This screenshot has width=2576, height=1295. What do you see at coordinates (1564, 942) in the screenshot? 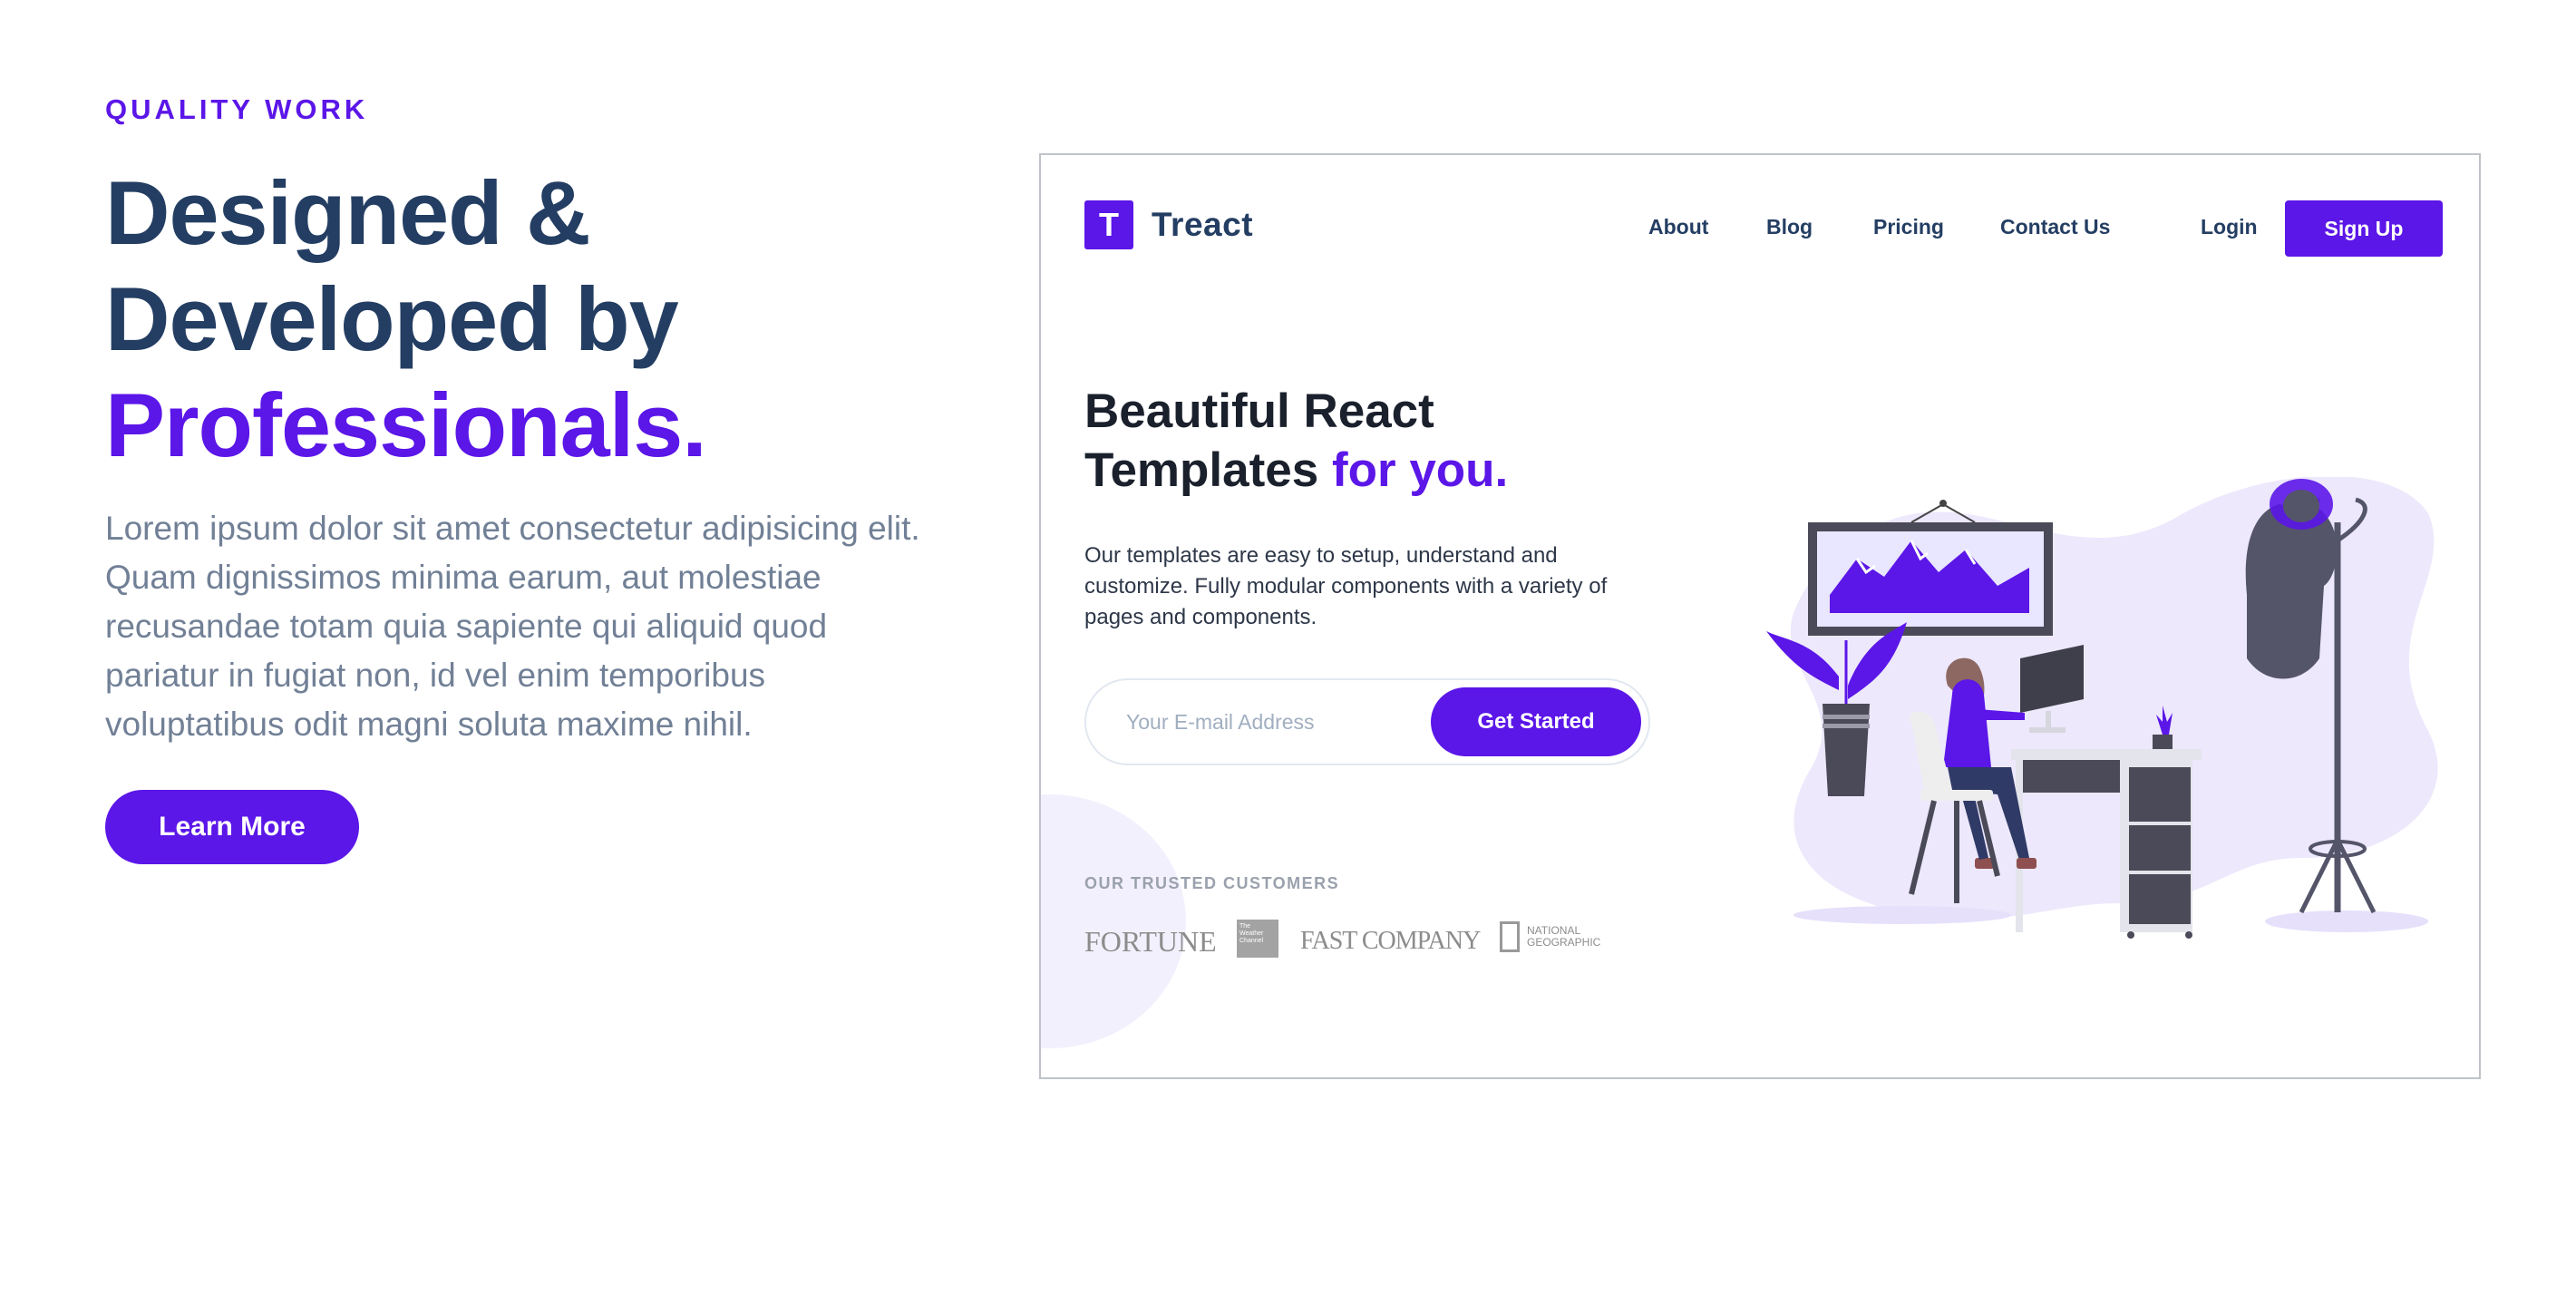
I see `natgeo-line: GEOGRAPHIC` at bounding box center [1564, 942].